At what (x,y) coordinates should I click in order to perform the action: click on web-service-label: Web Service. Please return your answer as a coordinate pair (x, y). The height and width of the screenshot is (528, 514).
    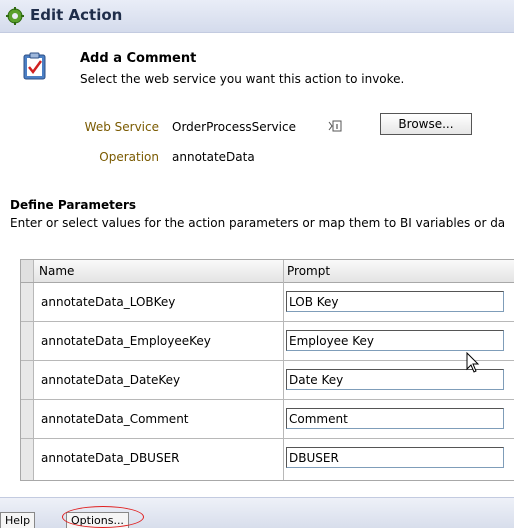
    Looking at the image, I should click on (121, 127).